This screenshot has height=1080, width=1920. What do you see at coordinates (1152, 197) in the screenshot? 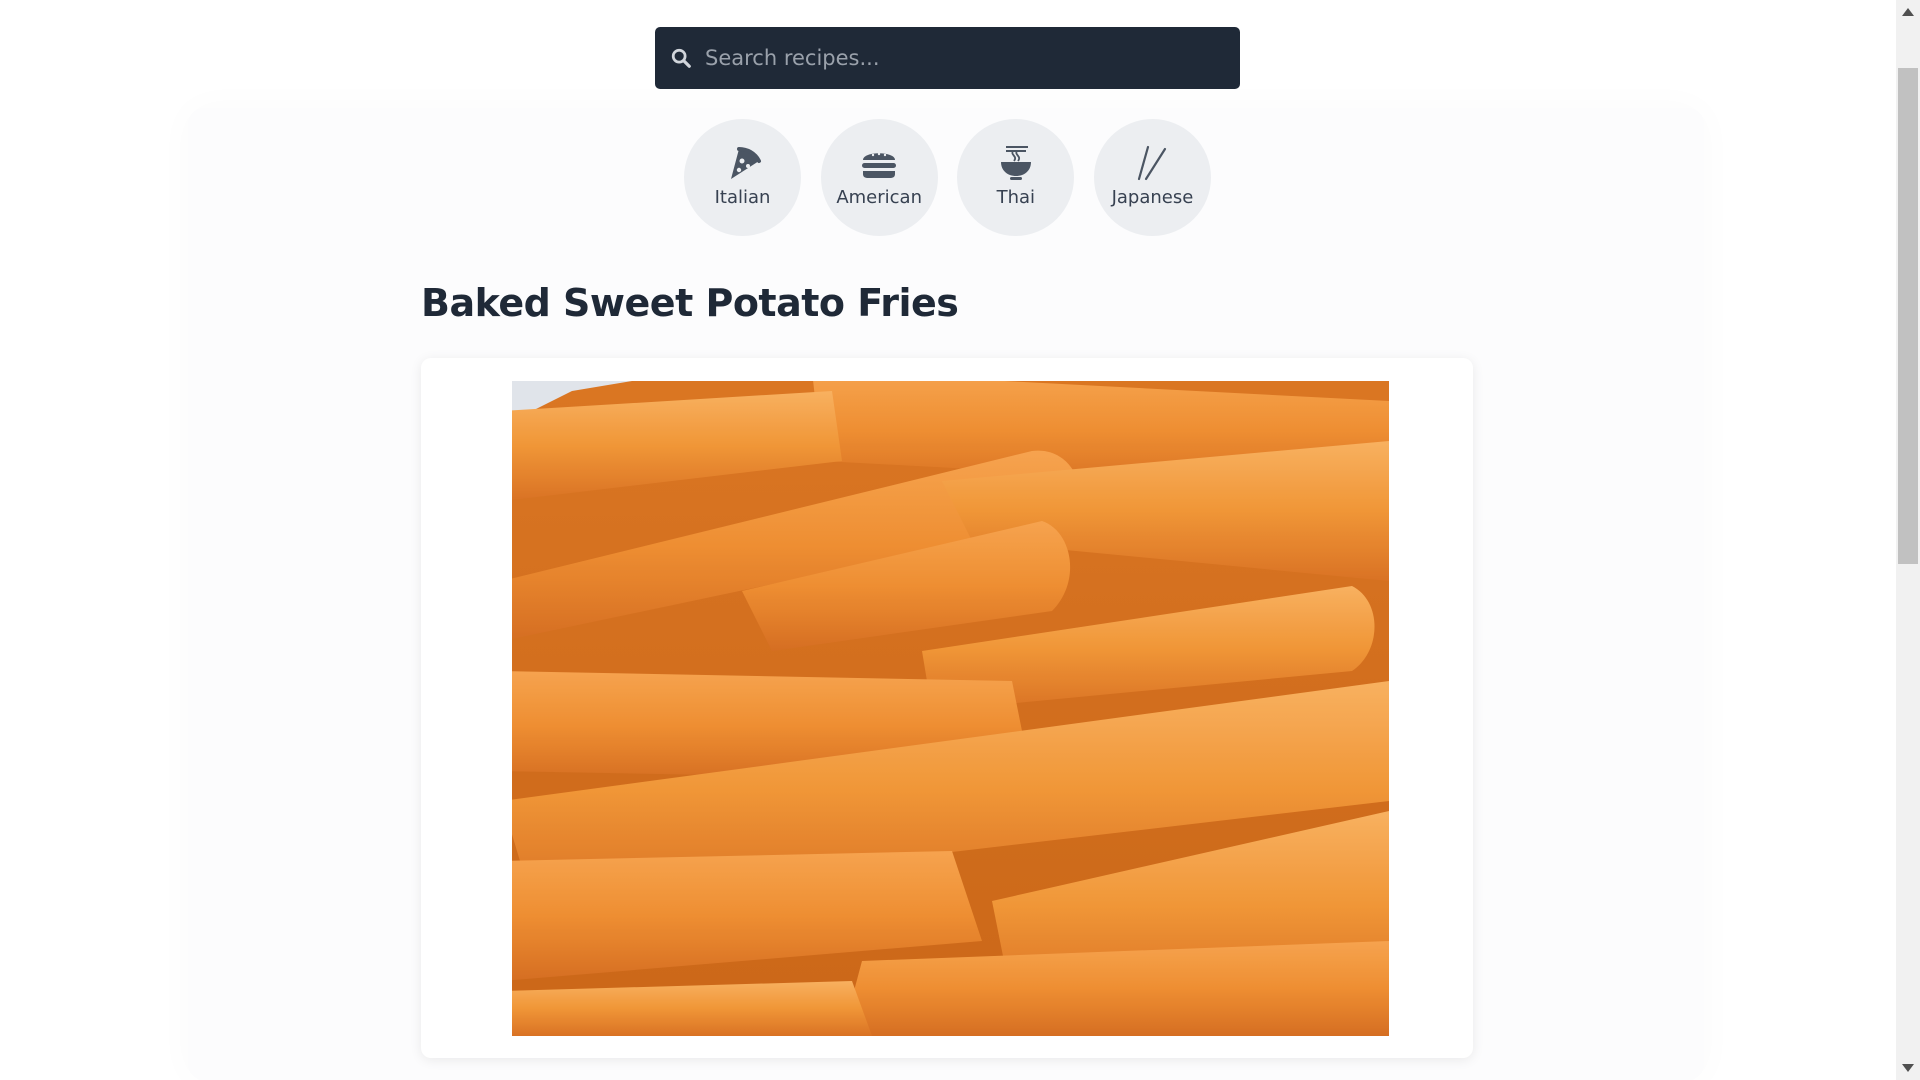
I see `cuisine-label: Japanese` at bounding box center [1152, 197].